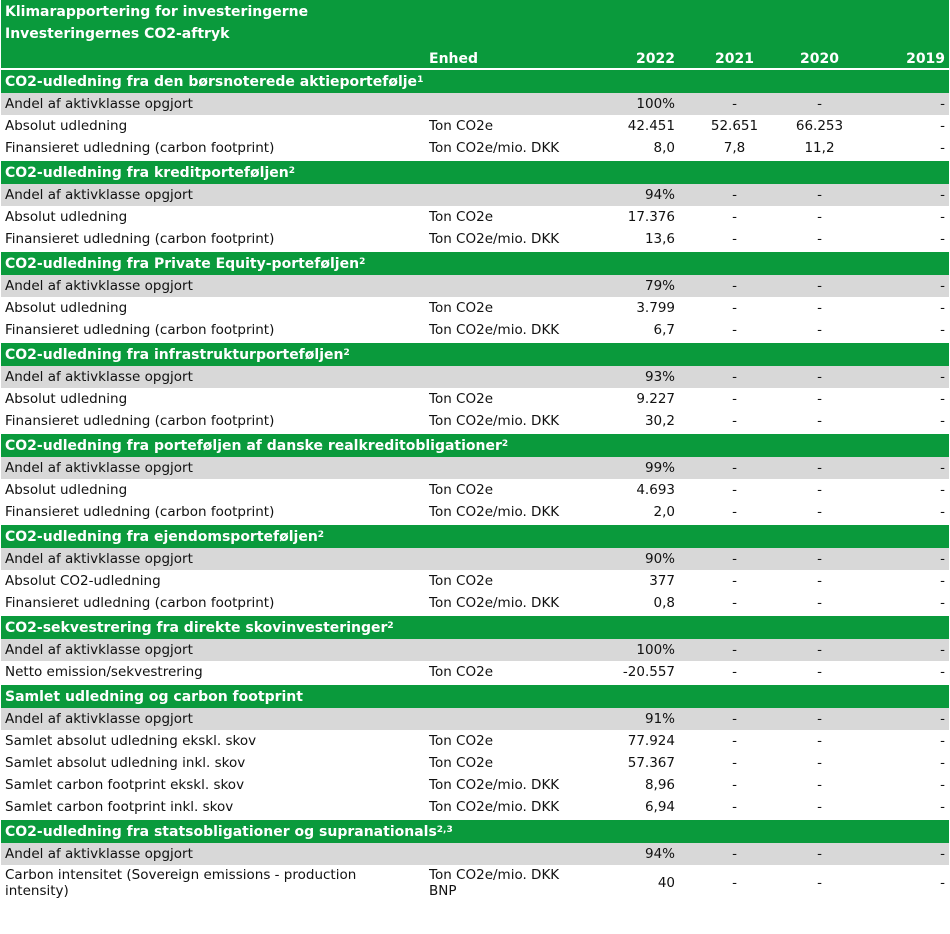 This screenshot has height=934, width=950. Describe the element at coordinates (635, 741) in the screenshot. I see `value-2022: 77.924` at that location.